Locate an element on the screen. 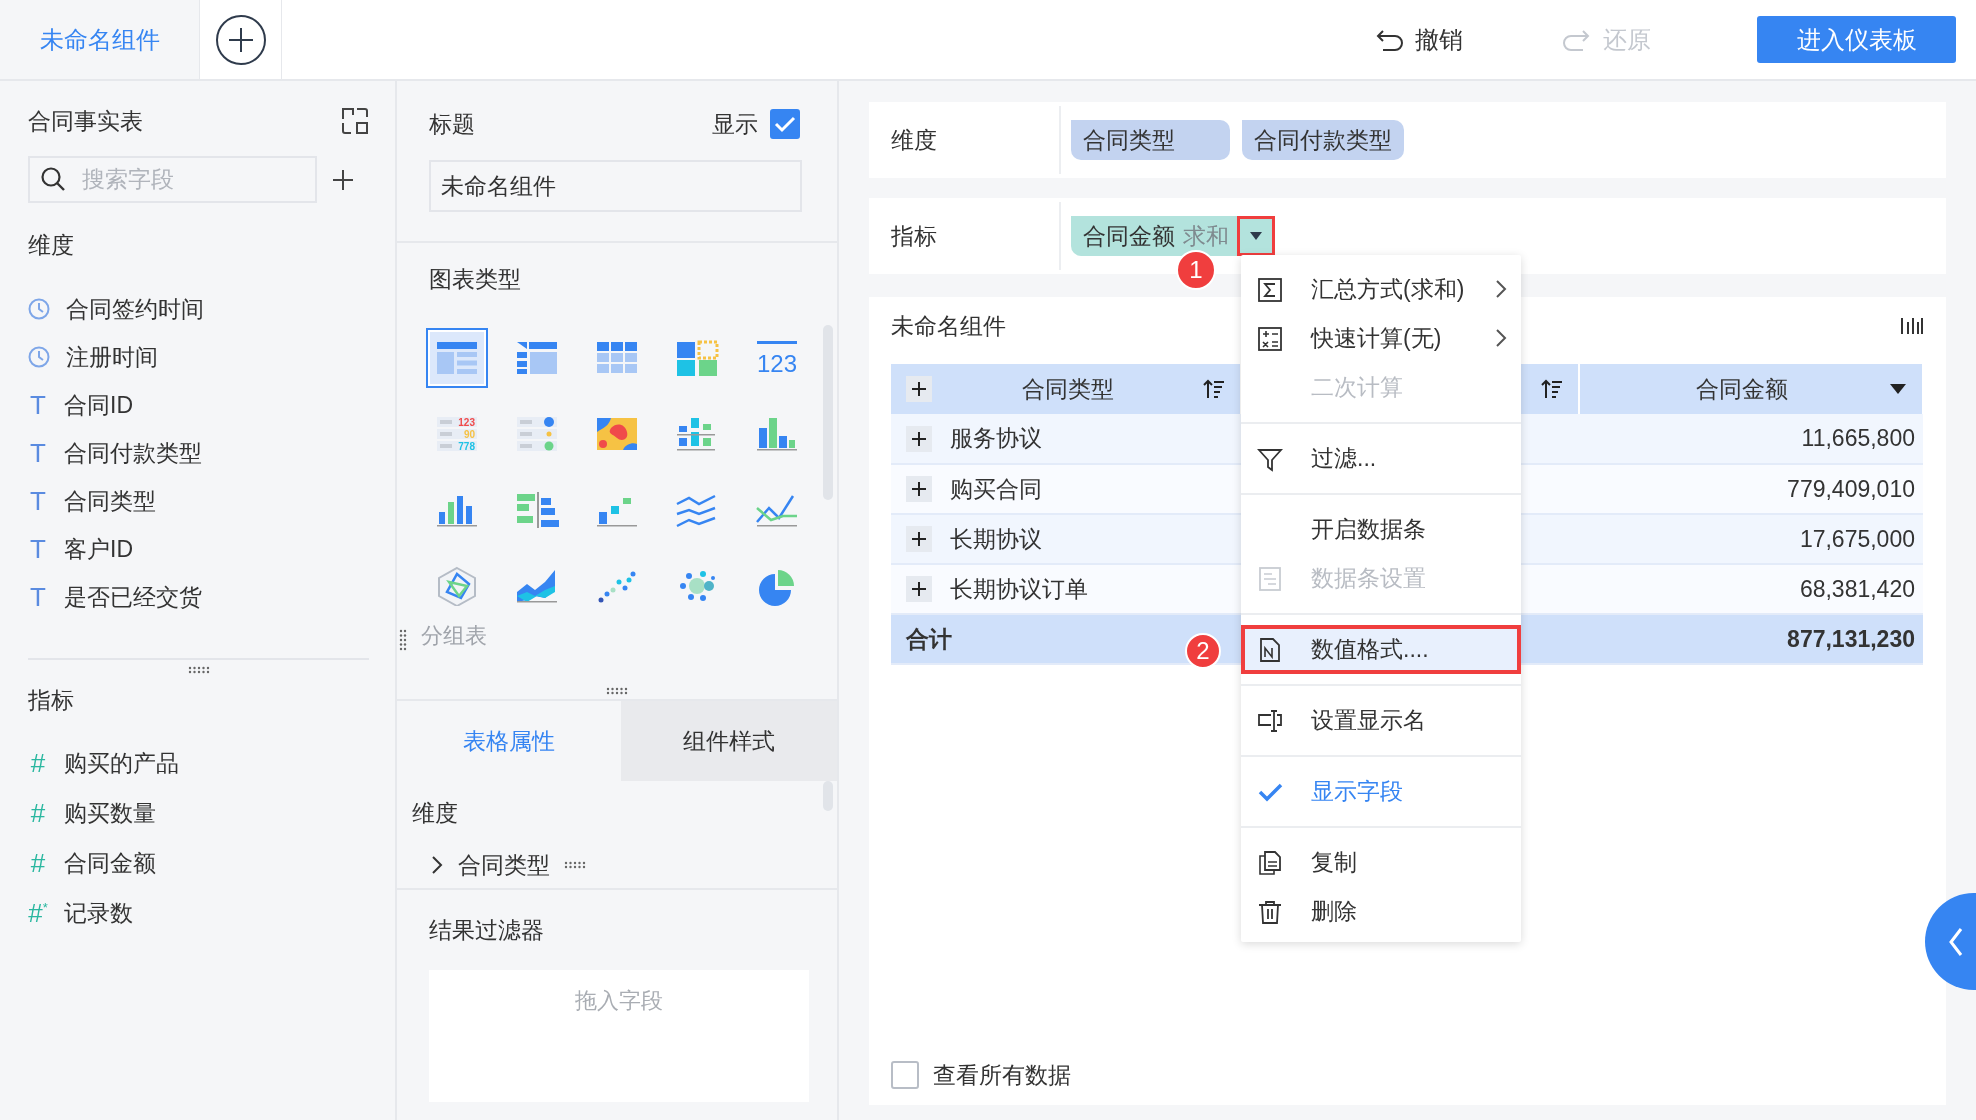 Image resolution: width=1976 pixels, height=1120 pixels. title-input: 未命名组件 is located at coordinates (615, 186).